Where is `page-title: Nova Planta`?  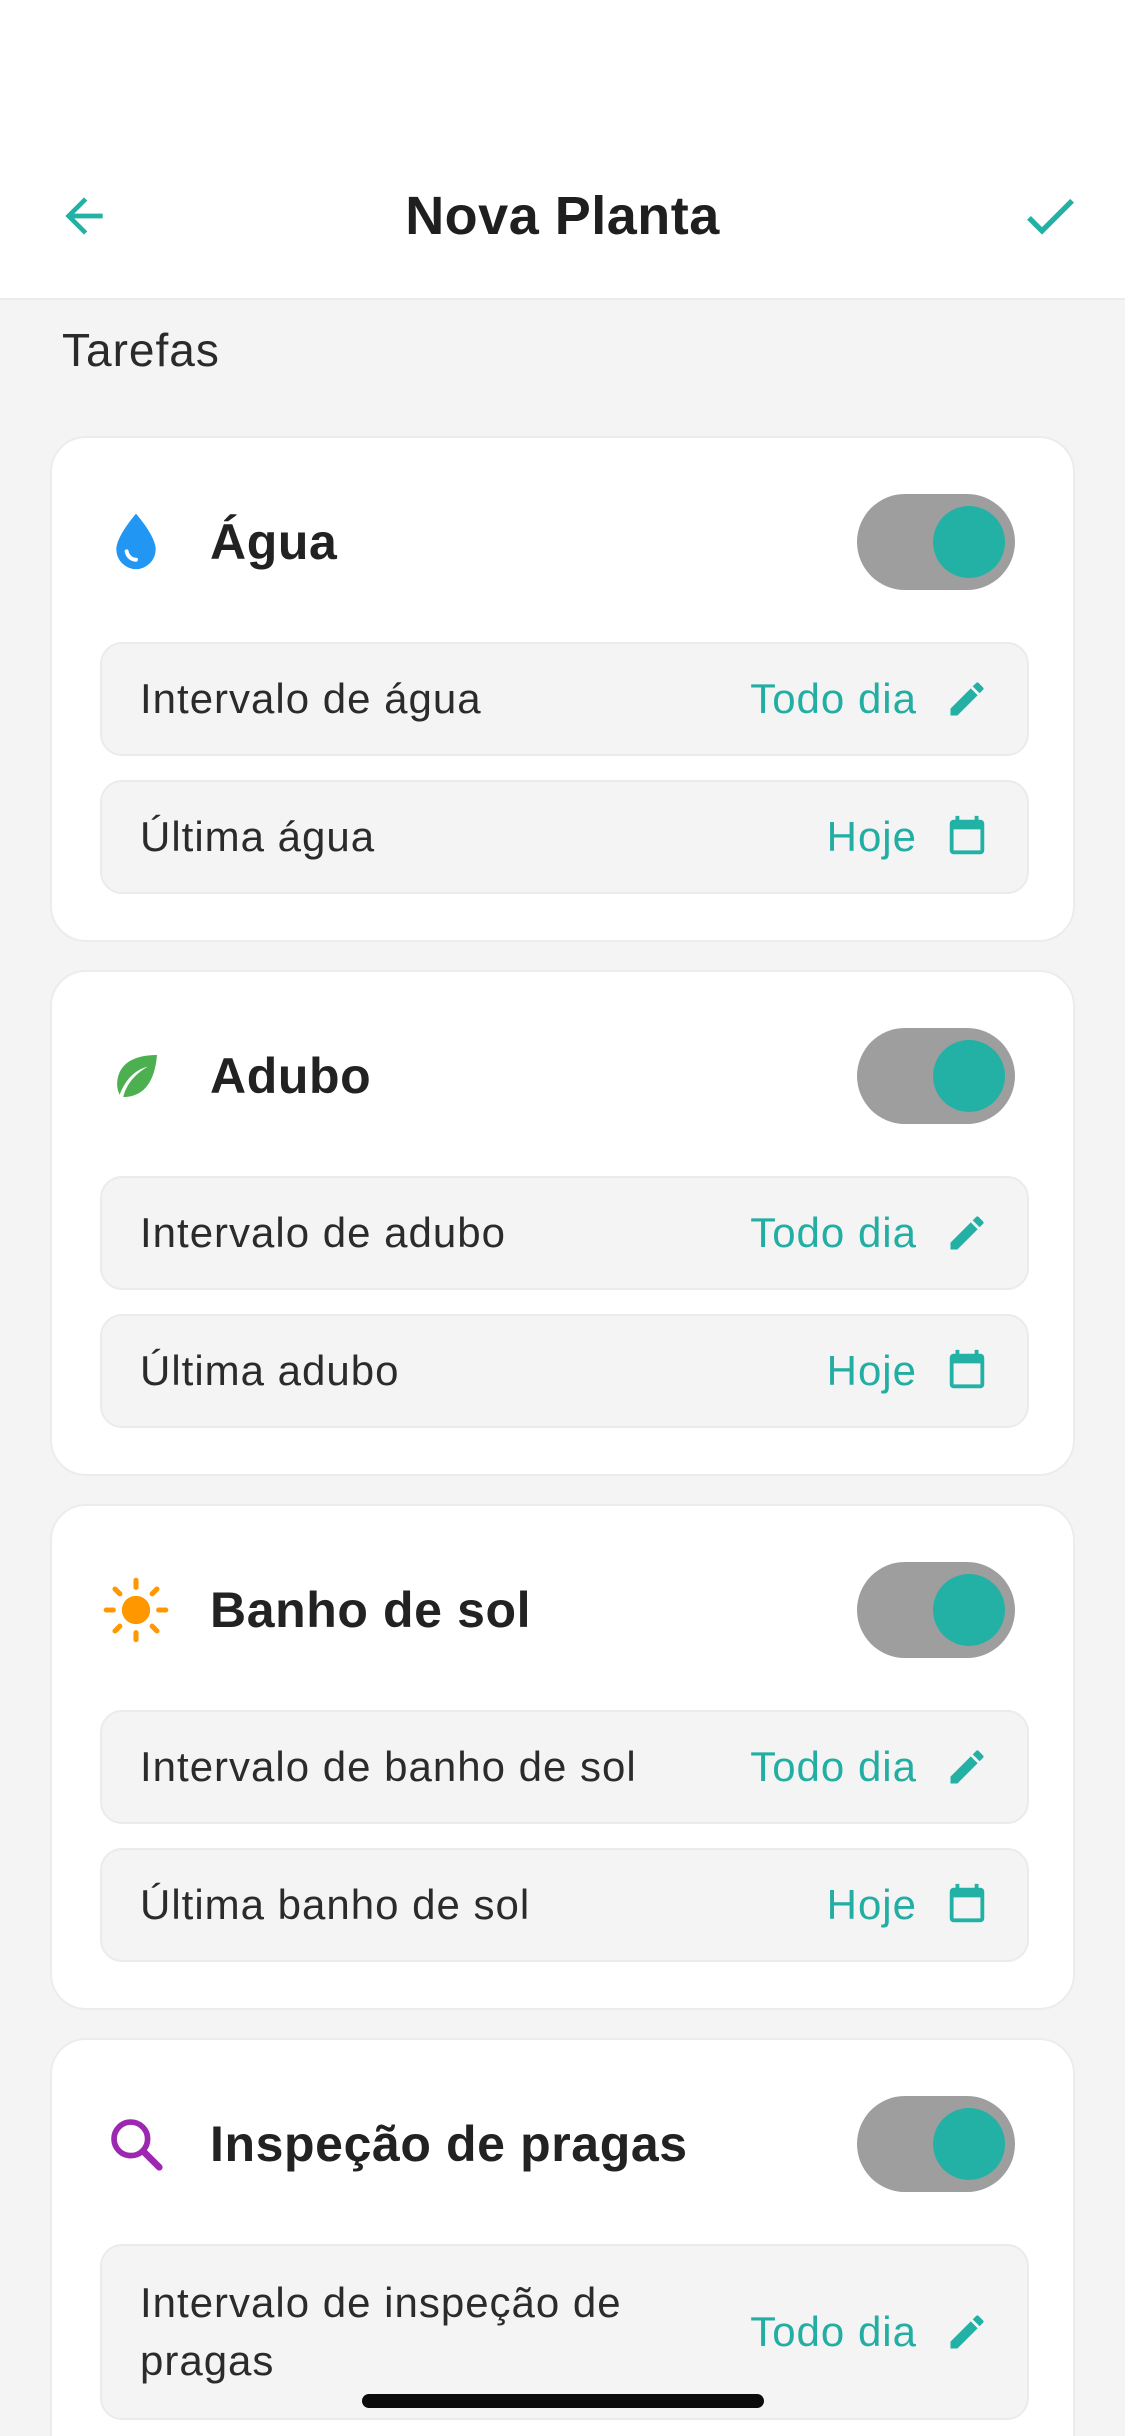
page-title: Nova Planta is located at coordinates (562, 216).